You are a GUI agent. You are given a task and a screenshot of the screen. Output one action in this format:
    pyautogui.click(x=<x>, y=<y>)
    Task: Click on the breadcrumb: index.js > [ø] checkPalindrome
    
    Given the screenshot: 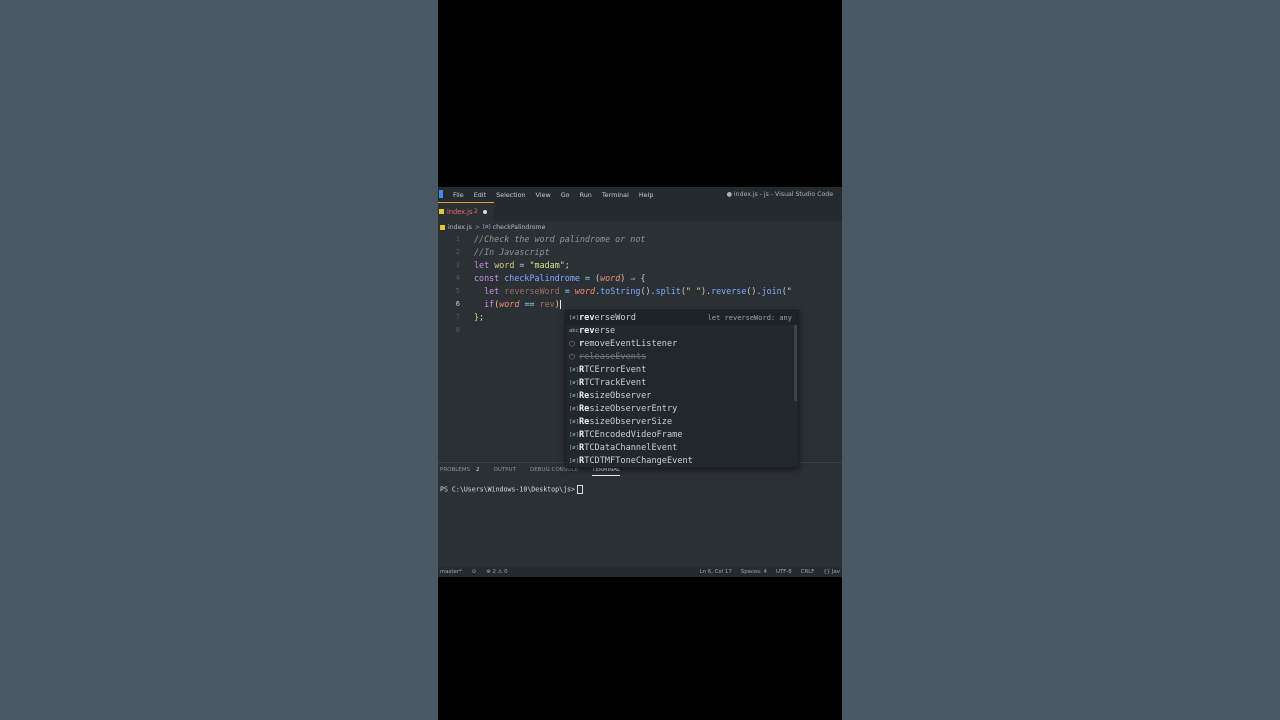 What is the action you would take?
    pyautogui.click(x=491, y=227)
    